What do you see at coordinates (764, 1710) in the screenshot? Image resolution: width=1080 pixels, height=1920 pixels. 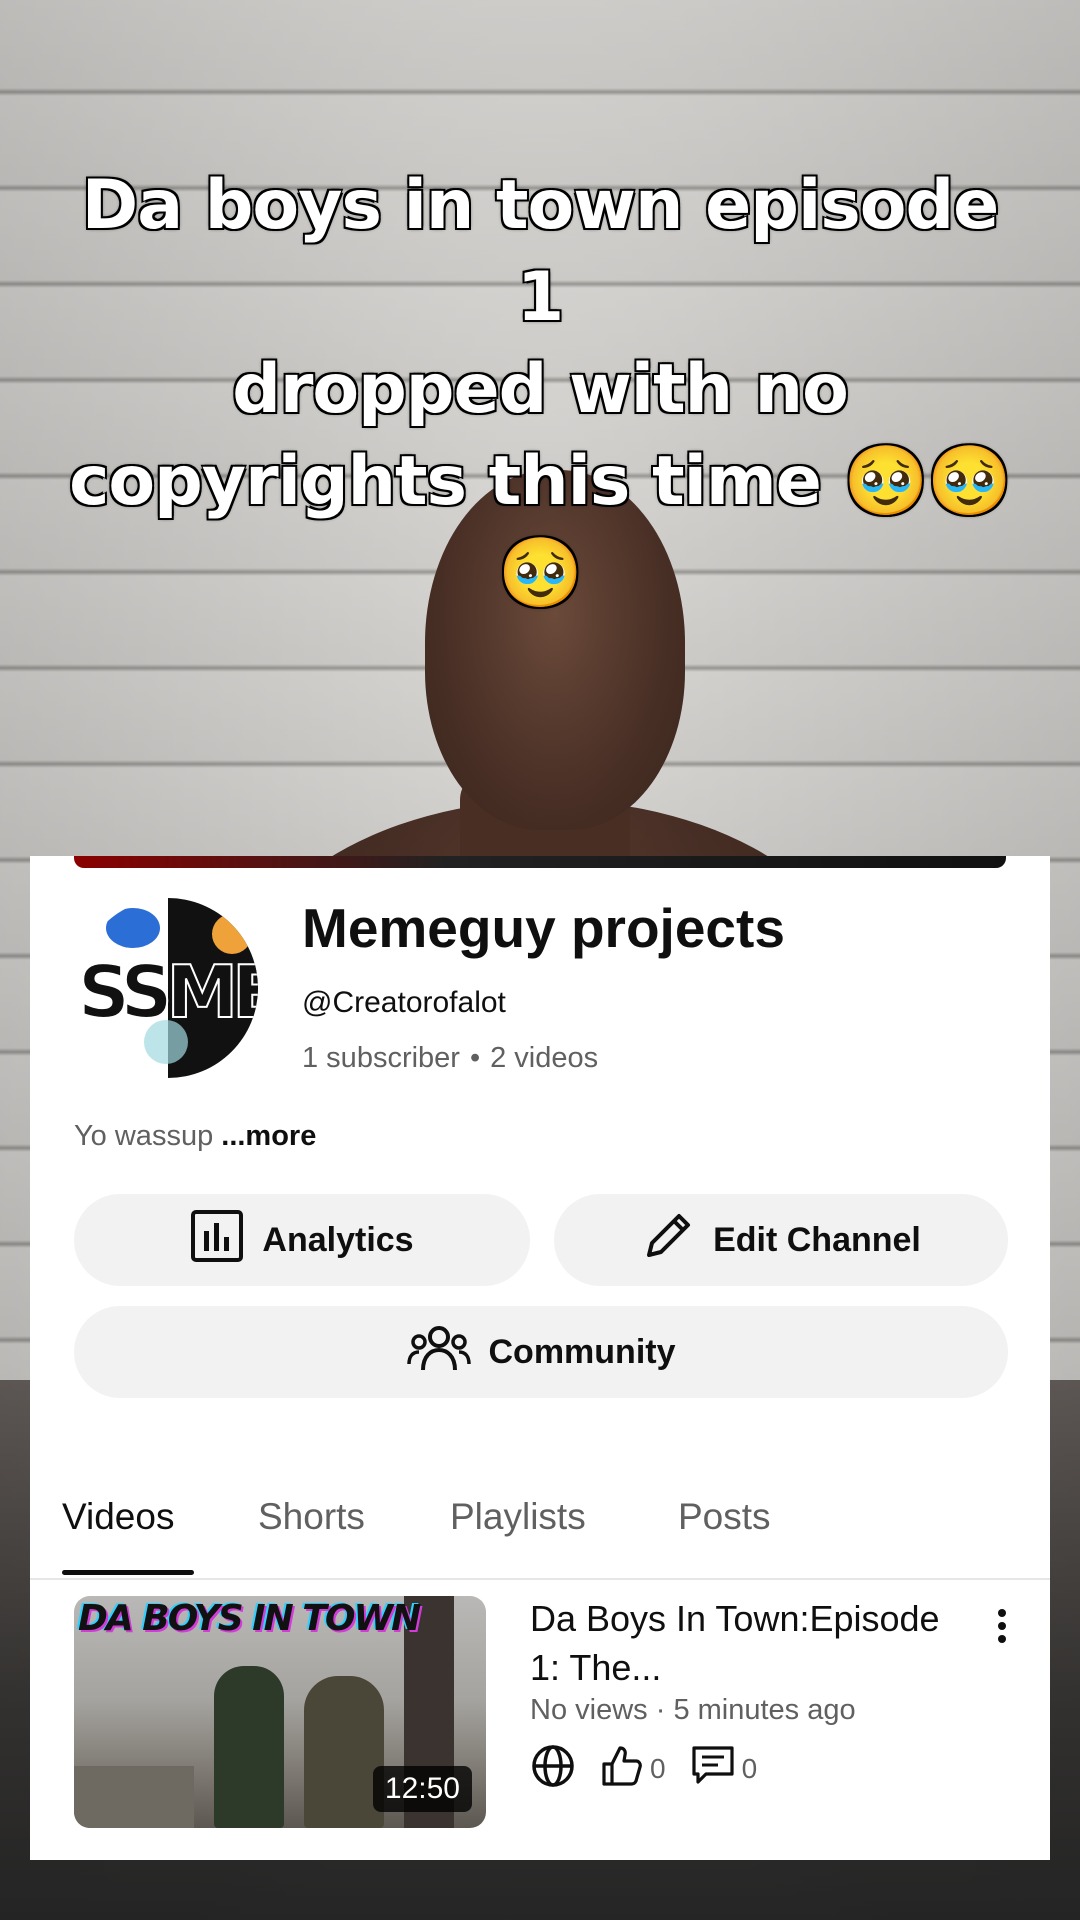 I see `video-age: 5 minutes ago` at bounding box center [764, 1710].